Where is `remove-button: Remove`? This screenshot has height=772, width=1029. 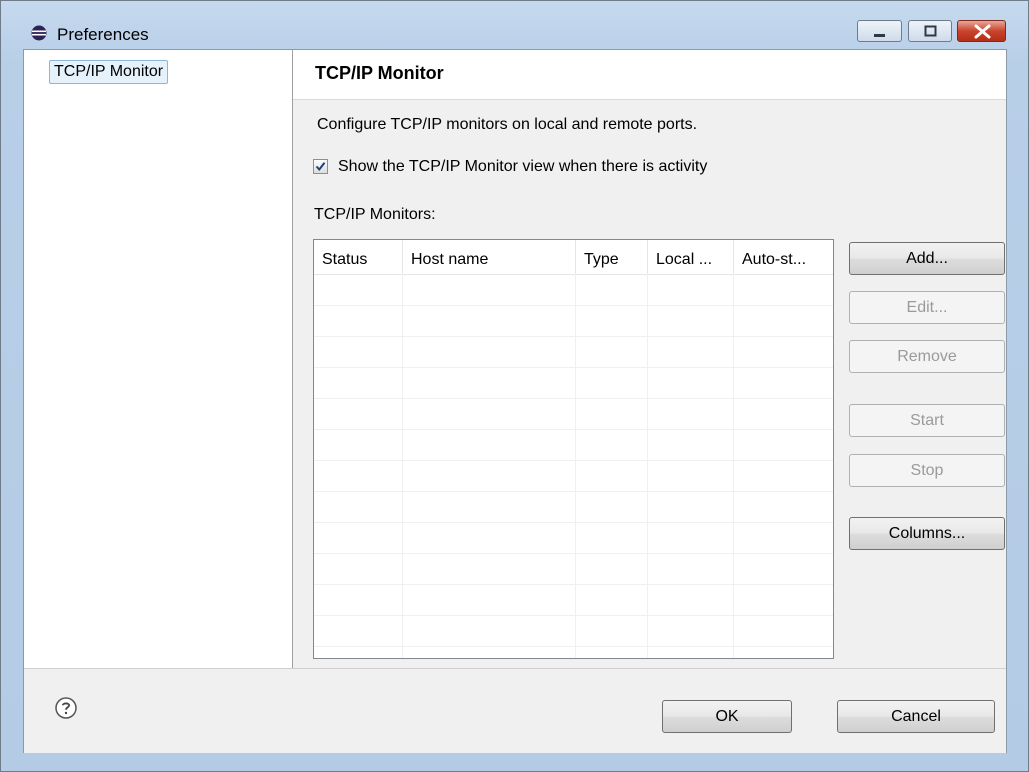
remove-button: Remove is located at coordinates (927, 356).